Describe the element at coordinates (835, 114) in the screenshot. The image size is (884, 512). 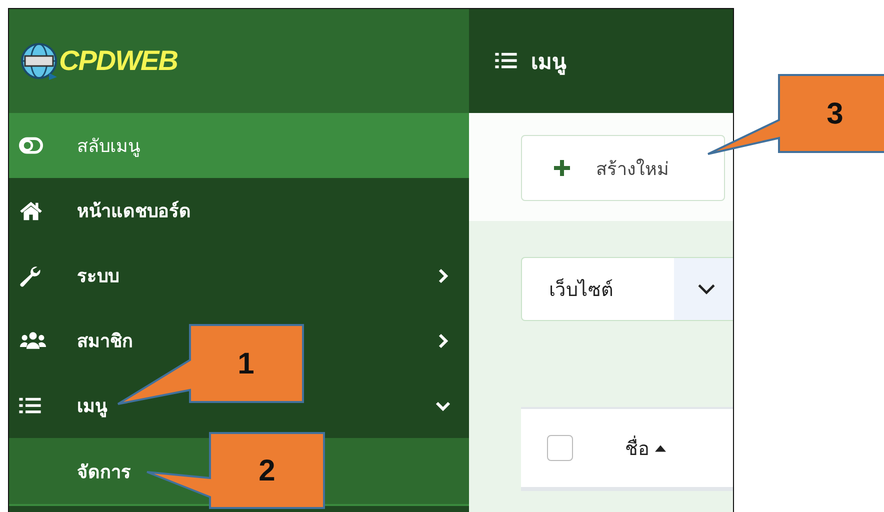
I see `callout-number: 3` at that location.